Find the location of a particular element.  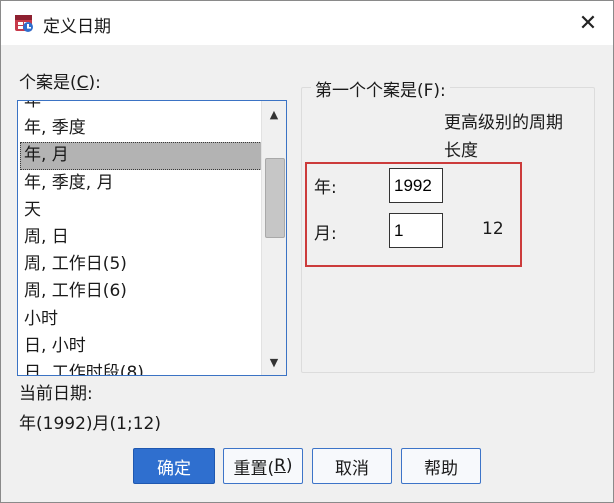

window-title: 定义日期 is located at coordinates (77, 27).